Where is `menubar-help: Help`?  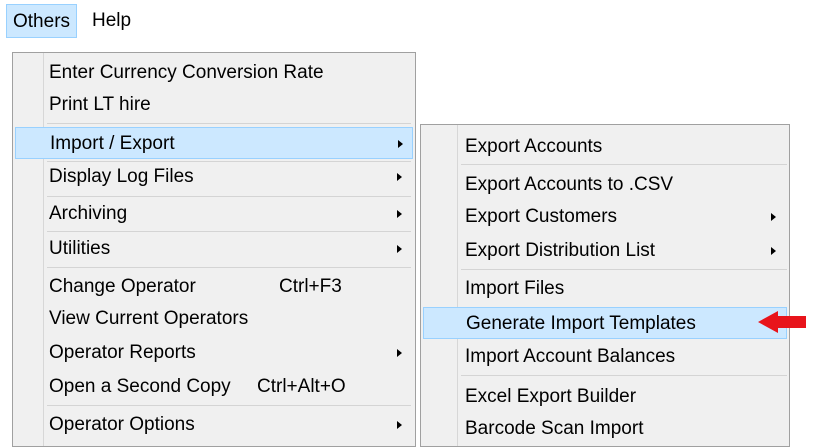 menubar-help: Help is located at coordinates (111, 21).